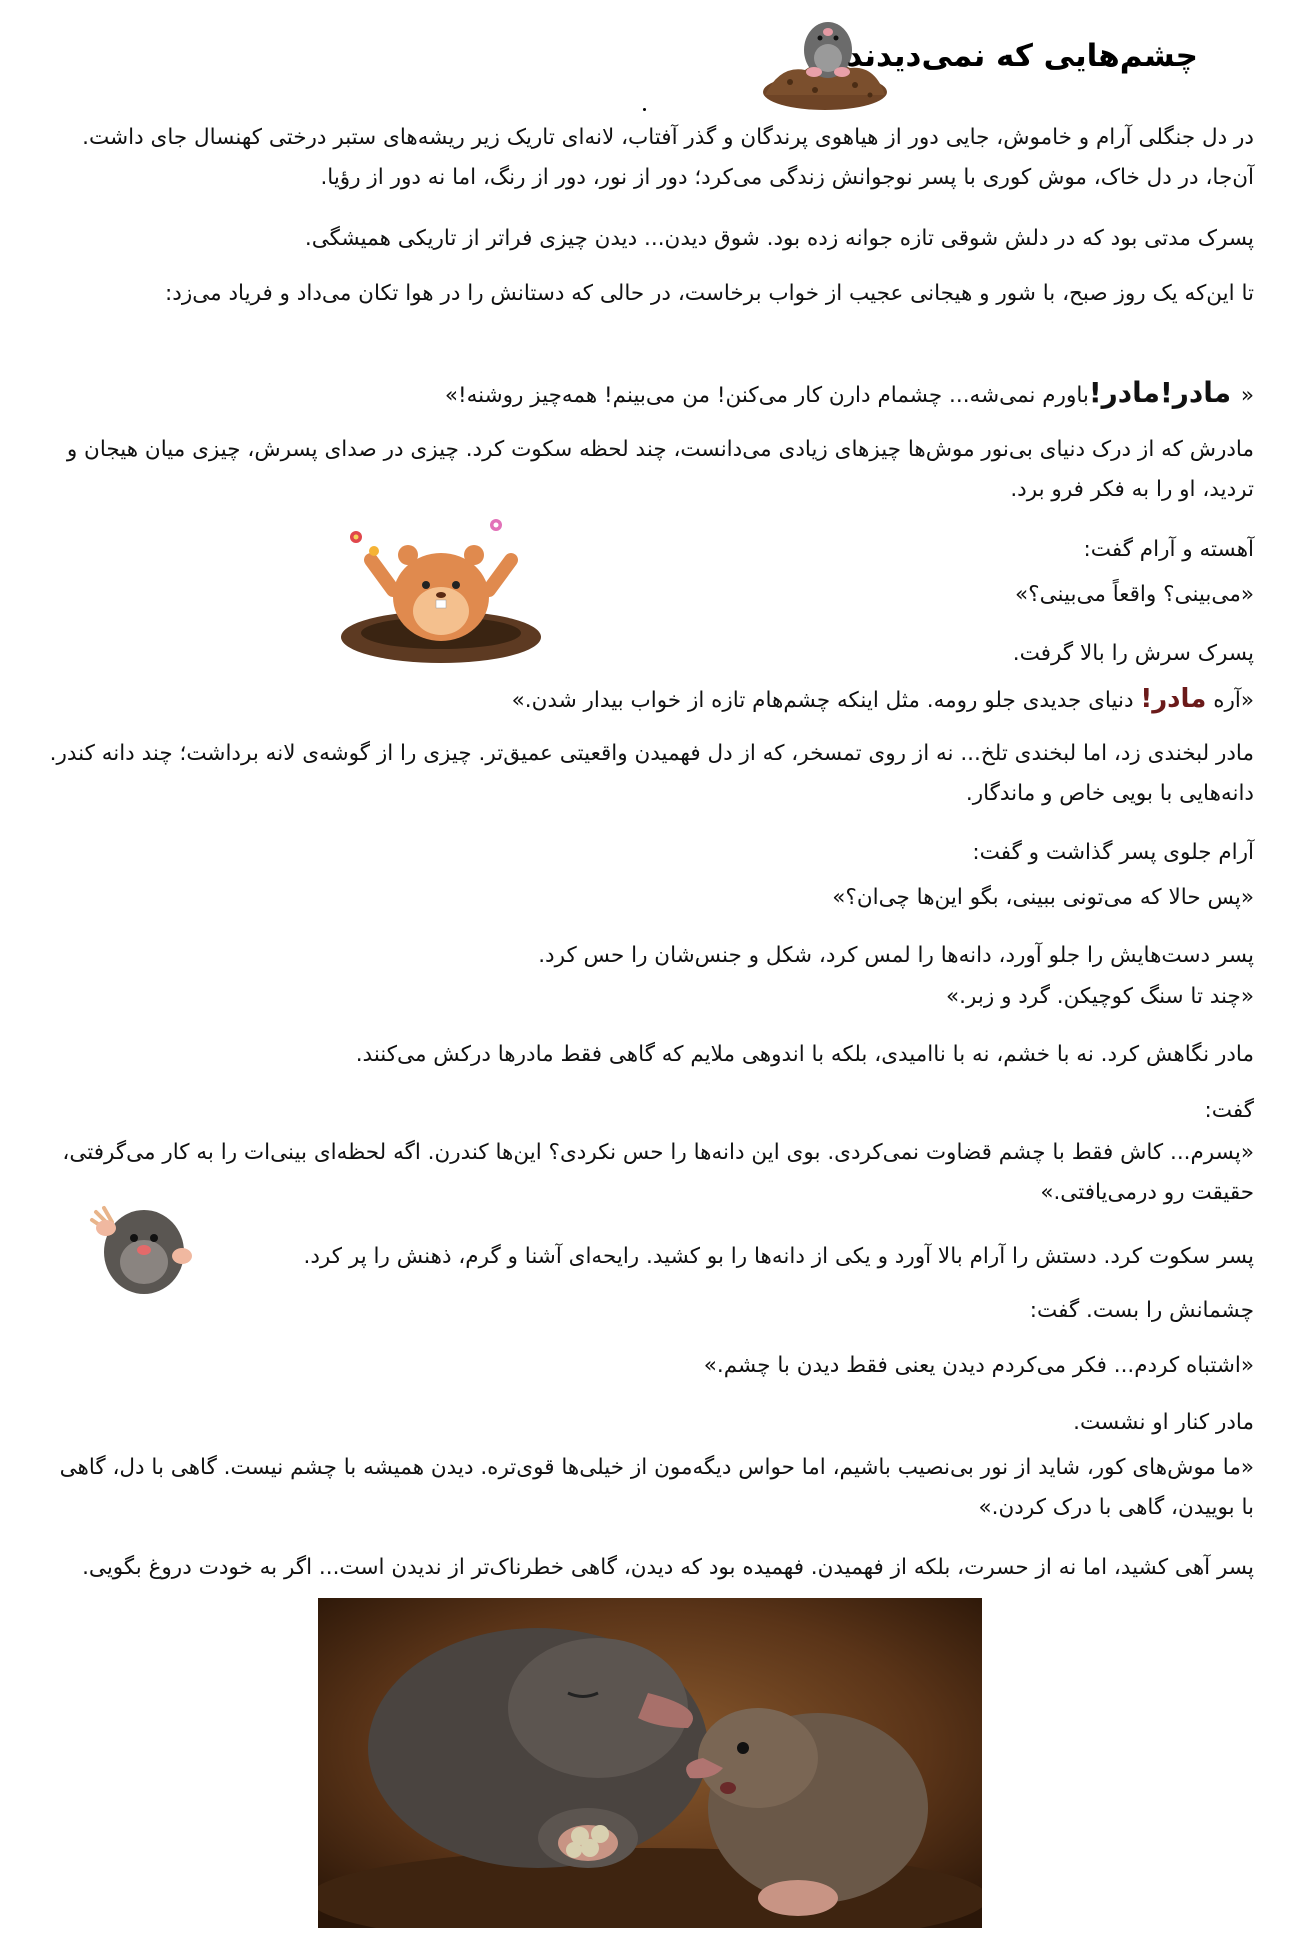 The width and height of the screenshot is (1290, 1940). I want to click on mole-with-claws-icon, so click(141, 1250).